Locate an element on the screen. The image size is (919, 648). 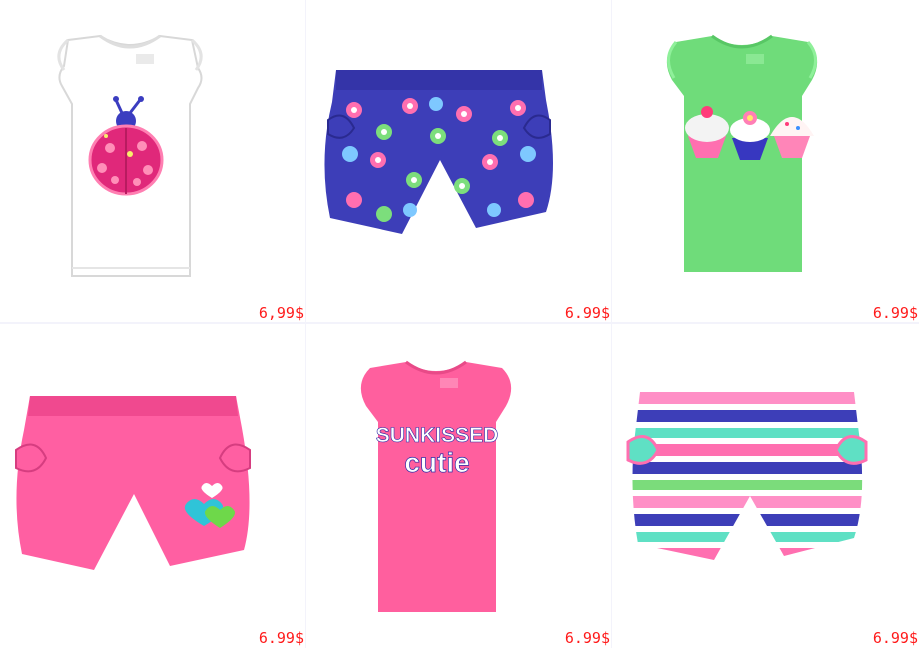
graphic-line1: SUNKISSED is located at coordinates (437, 435).